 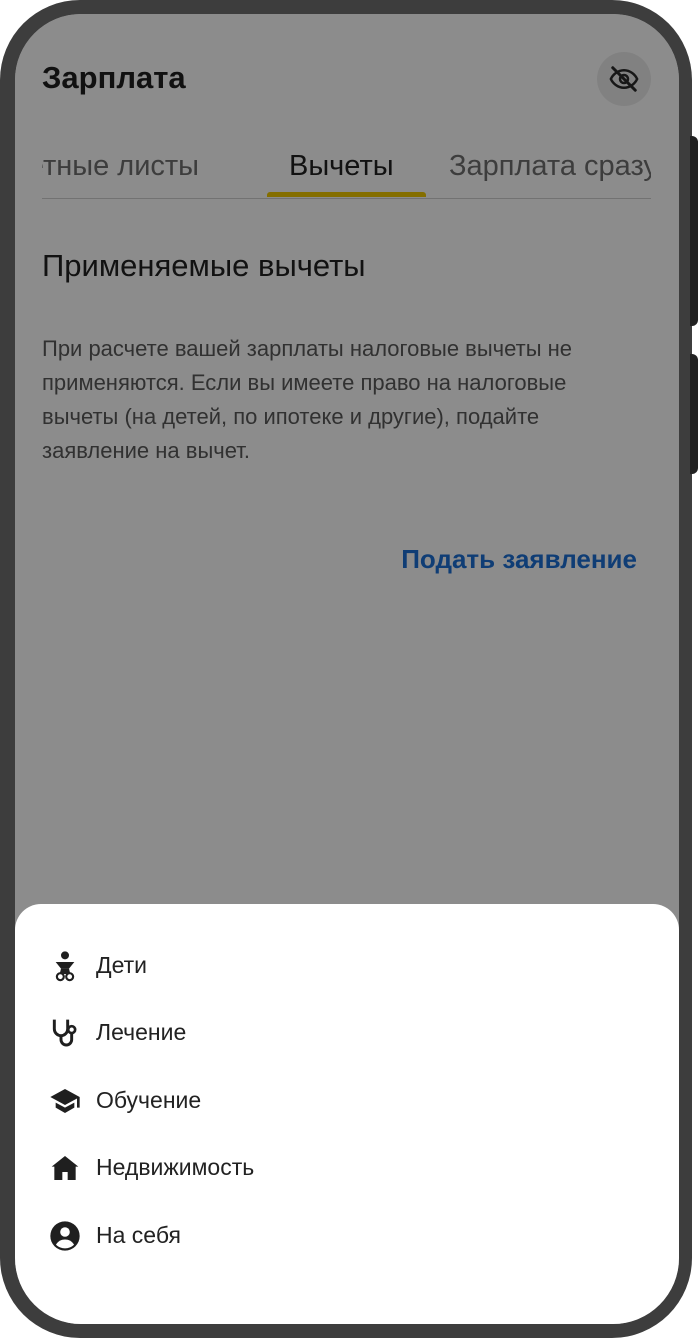 I want to click on home-icon, so click(x=65, y=1168).